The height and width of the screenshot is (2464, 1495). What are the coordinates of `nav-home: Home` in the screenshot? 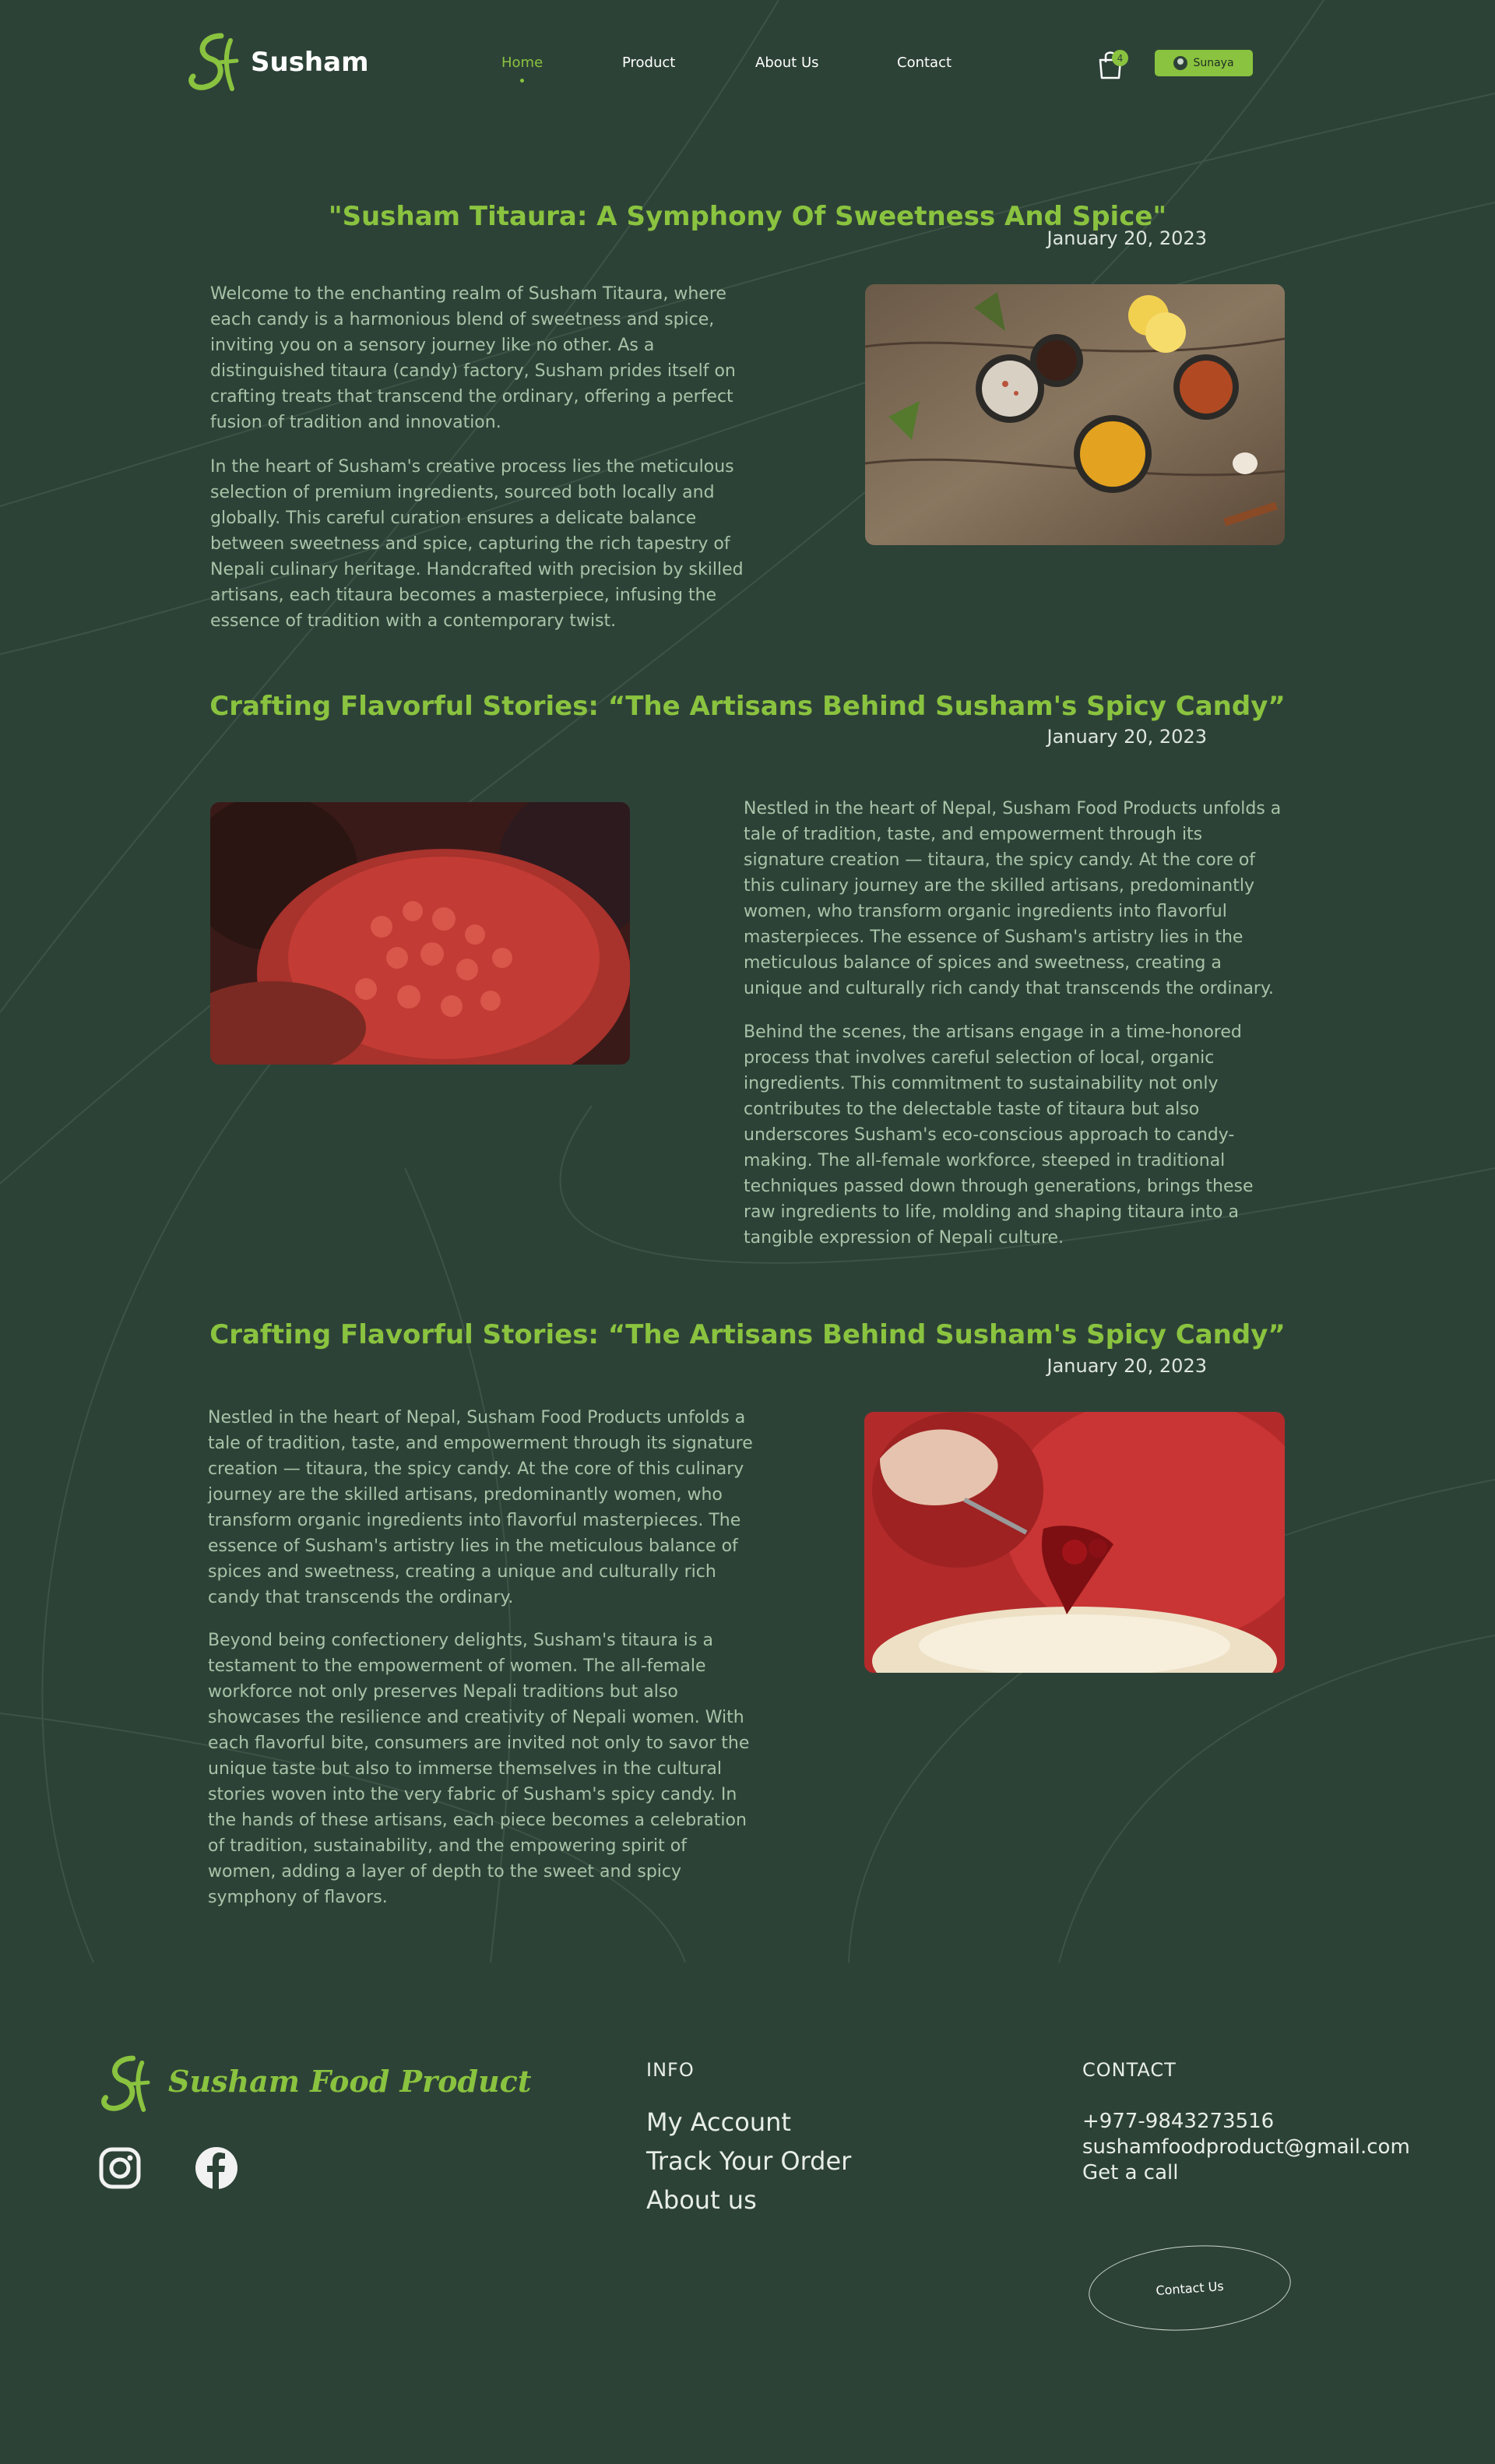 It's located at (522, 63).